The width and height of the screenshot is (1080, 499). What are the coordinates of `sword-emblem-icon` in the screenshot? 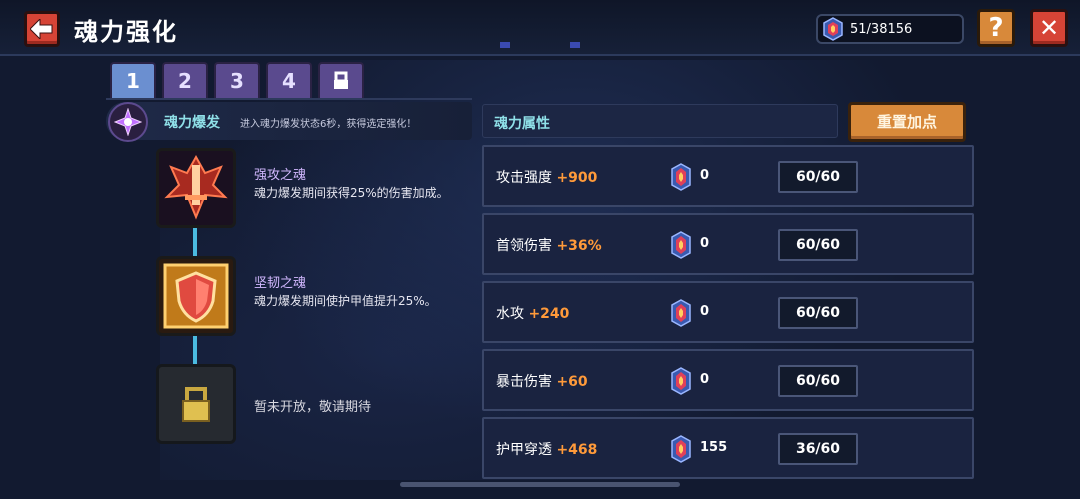 It's located at (196, 187).